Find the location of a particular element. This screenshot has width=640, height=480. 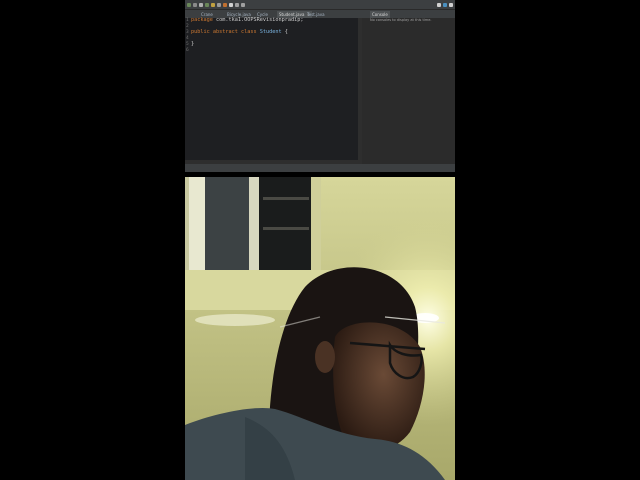

line-number: 2 is located at coordinates (187, 26).